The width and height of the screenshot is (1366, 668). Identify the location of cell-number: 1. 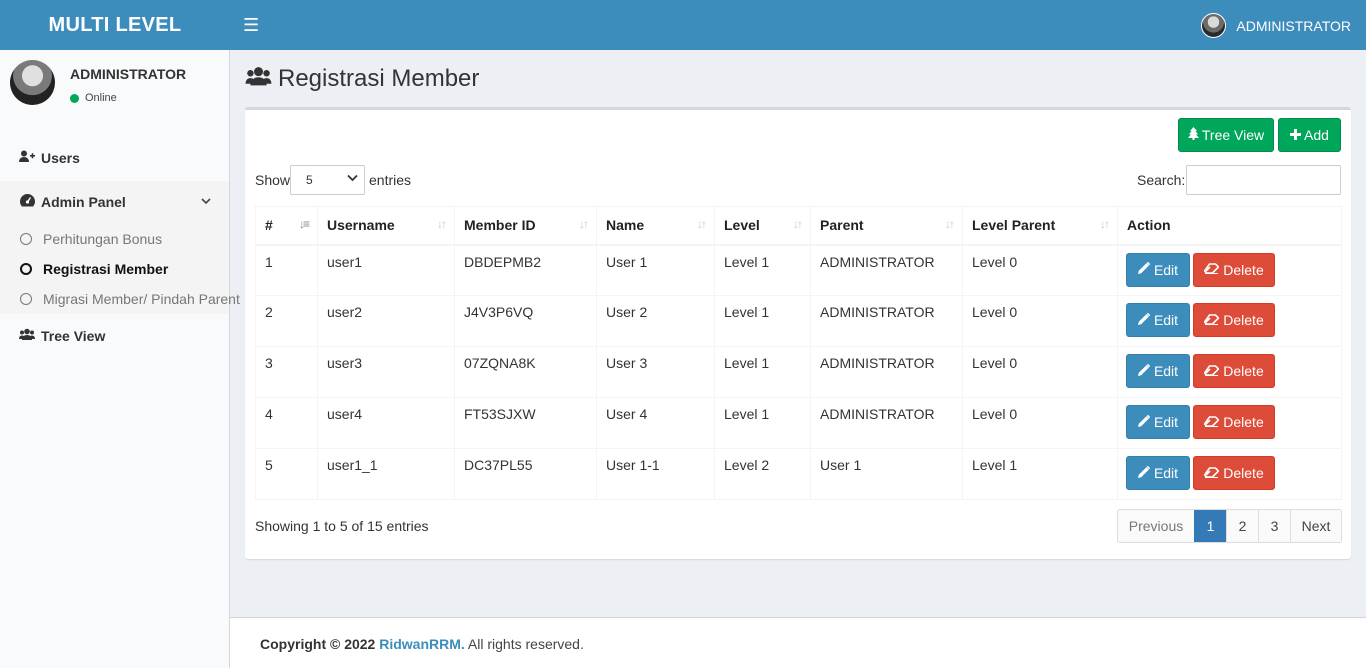
(286, 270).